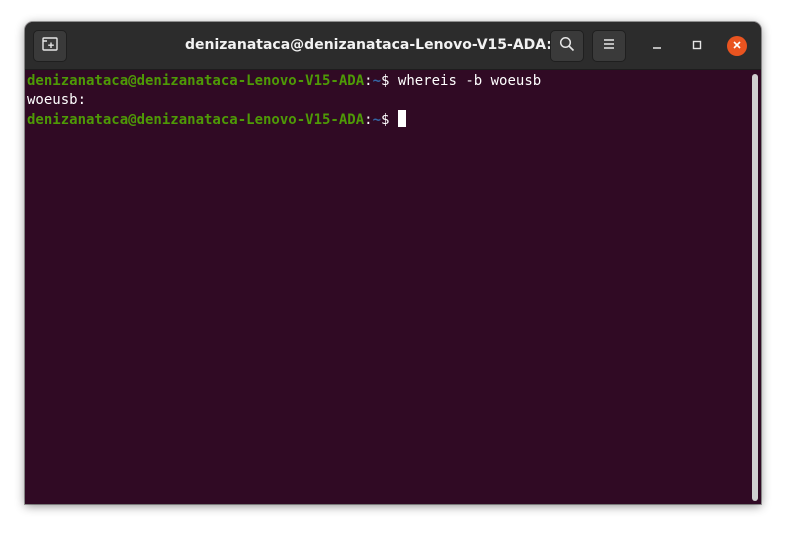 The image size is (786, 533). I want to click on search-button, so click(567, 46).